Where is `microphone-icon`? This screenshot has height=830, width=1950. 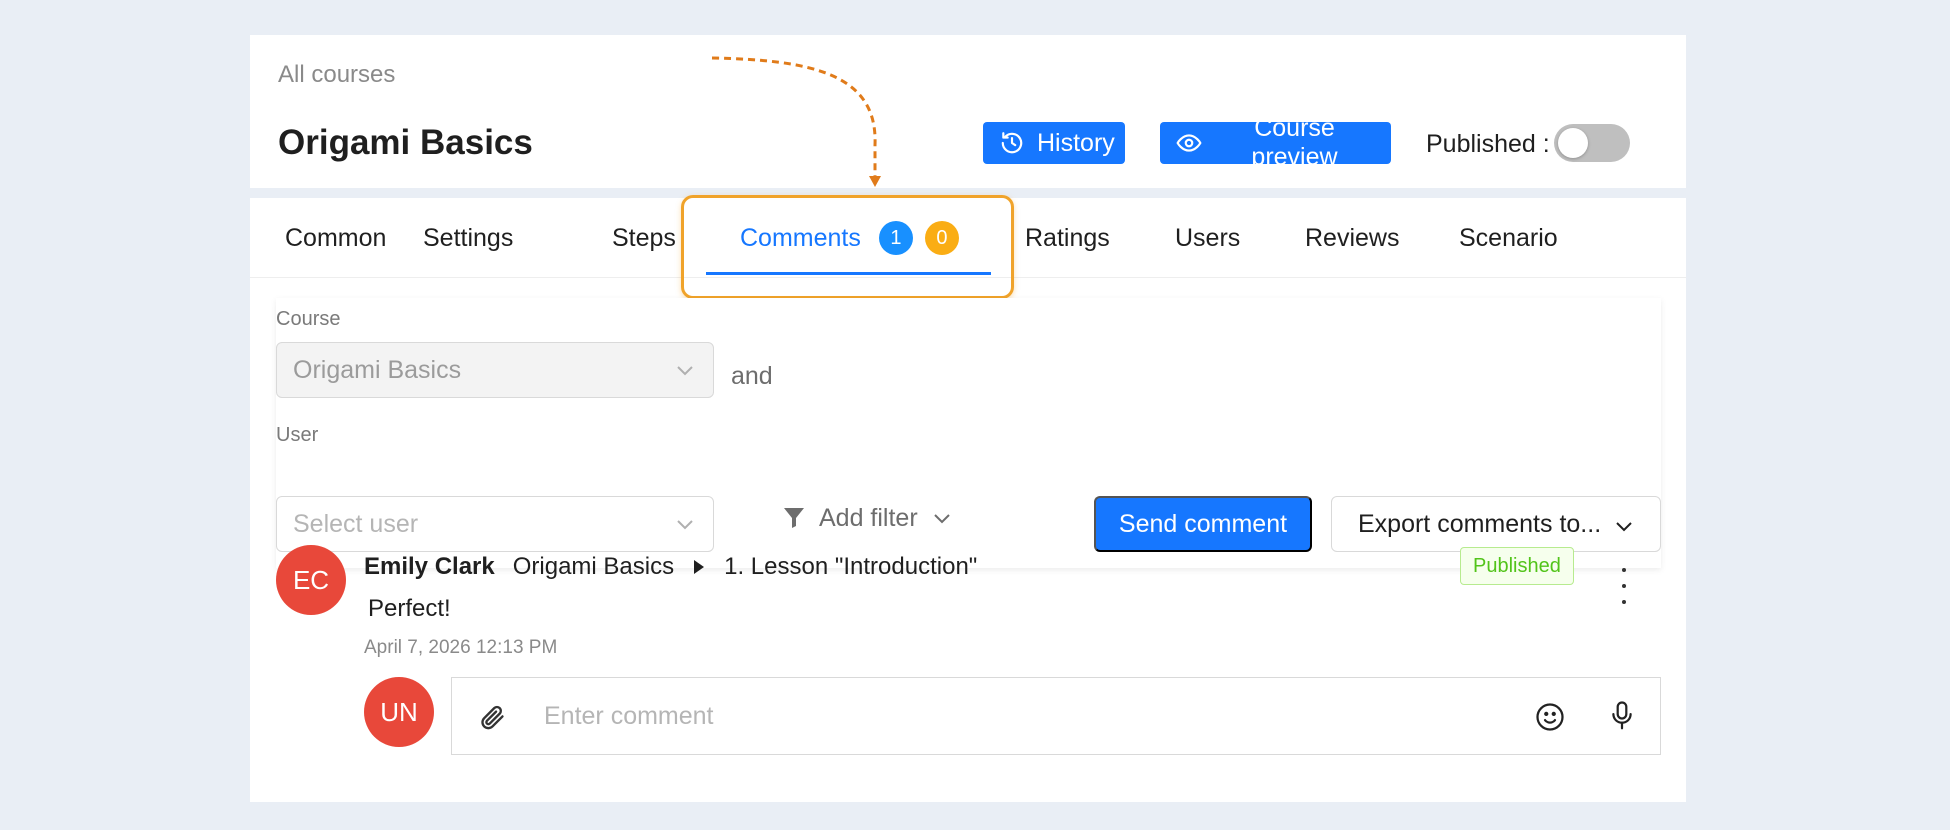 microphone-icon is located at coordinates (1622, 716).